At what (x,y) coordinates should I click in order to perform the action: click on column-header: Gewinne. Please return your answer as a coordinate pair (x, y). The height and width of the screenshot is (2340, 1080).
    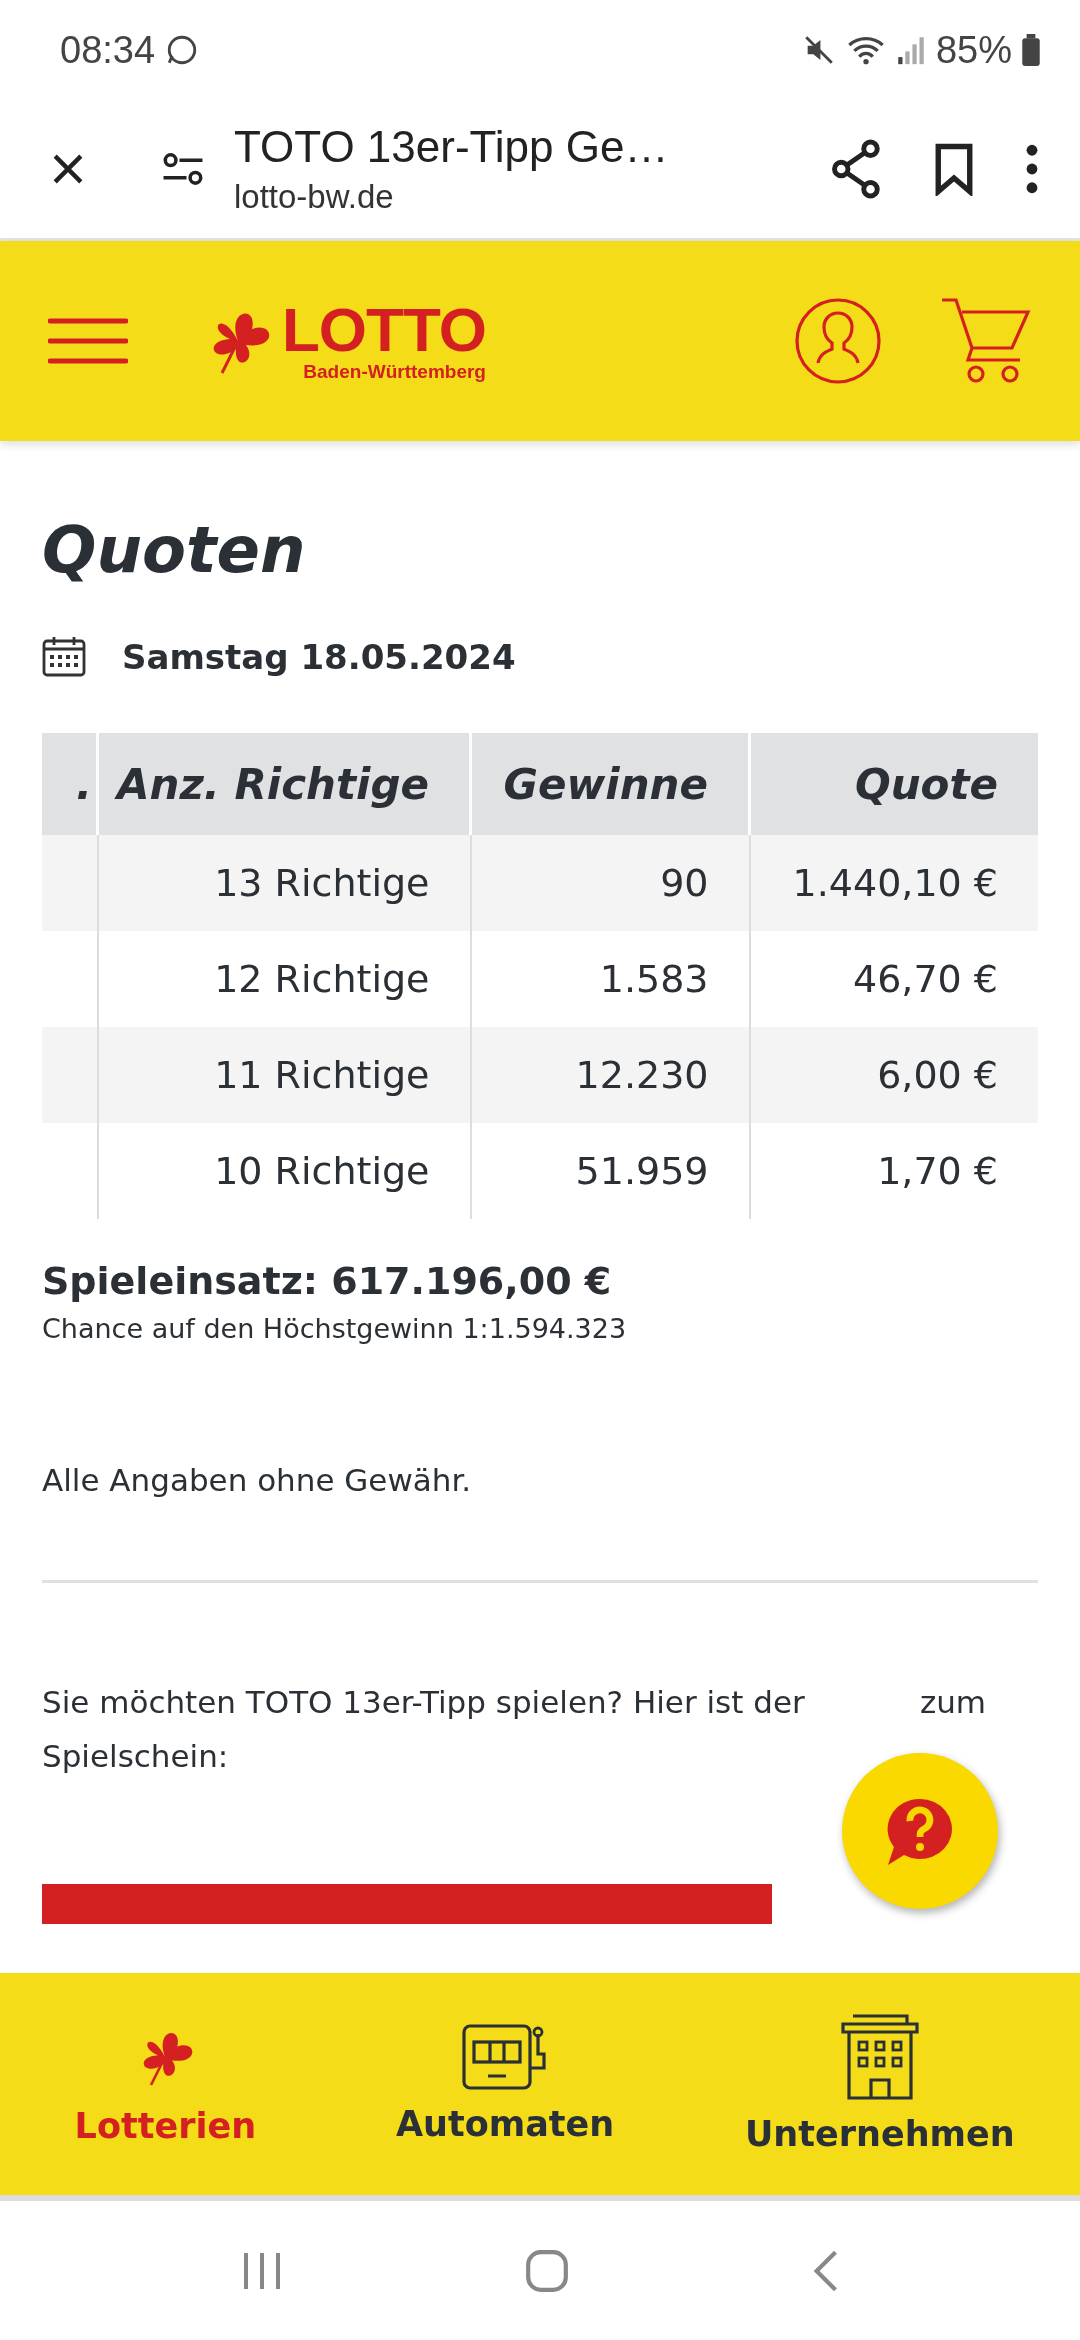
    Looking at the image, I should click on (610, 784).